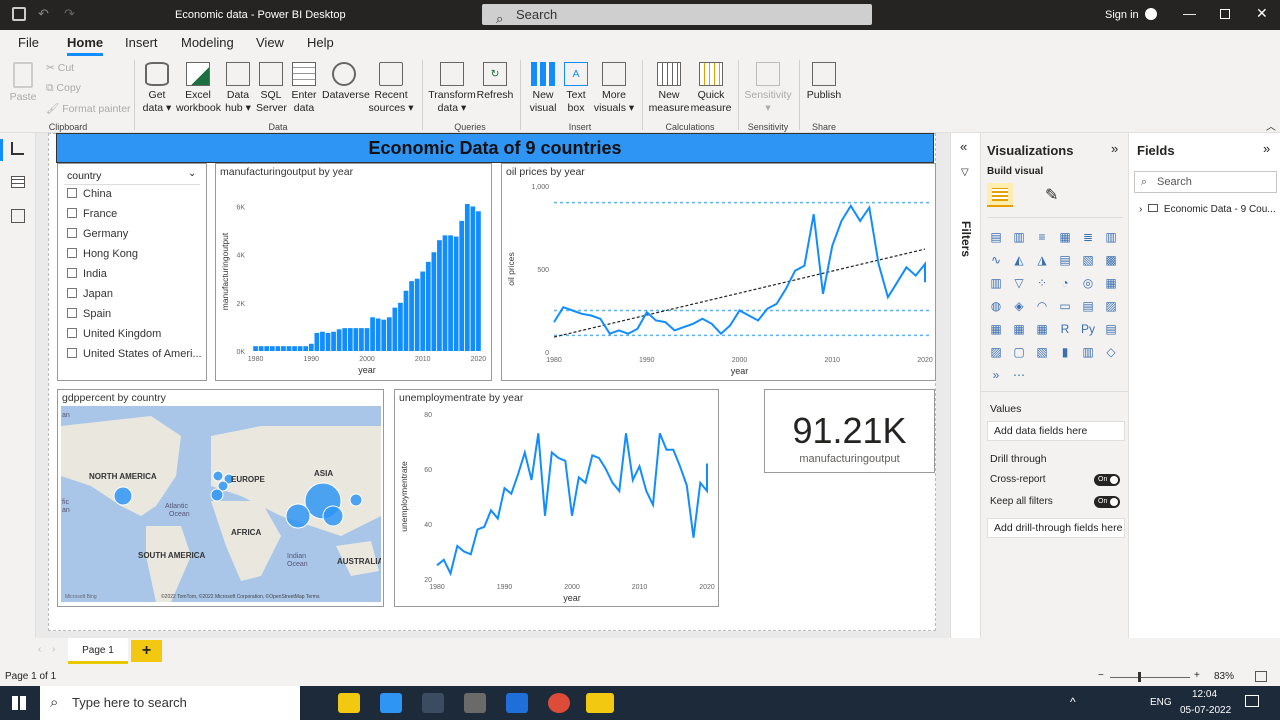 The width and height of the screenshot is (1280, 720). What do you see at coordinates (53, 649) in the screenshot?
I see `next-page-icon: ›` at bounding box center [53, 649].